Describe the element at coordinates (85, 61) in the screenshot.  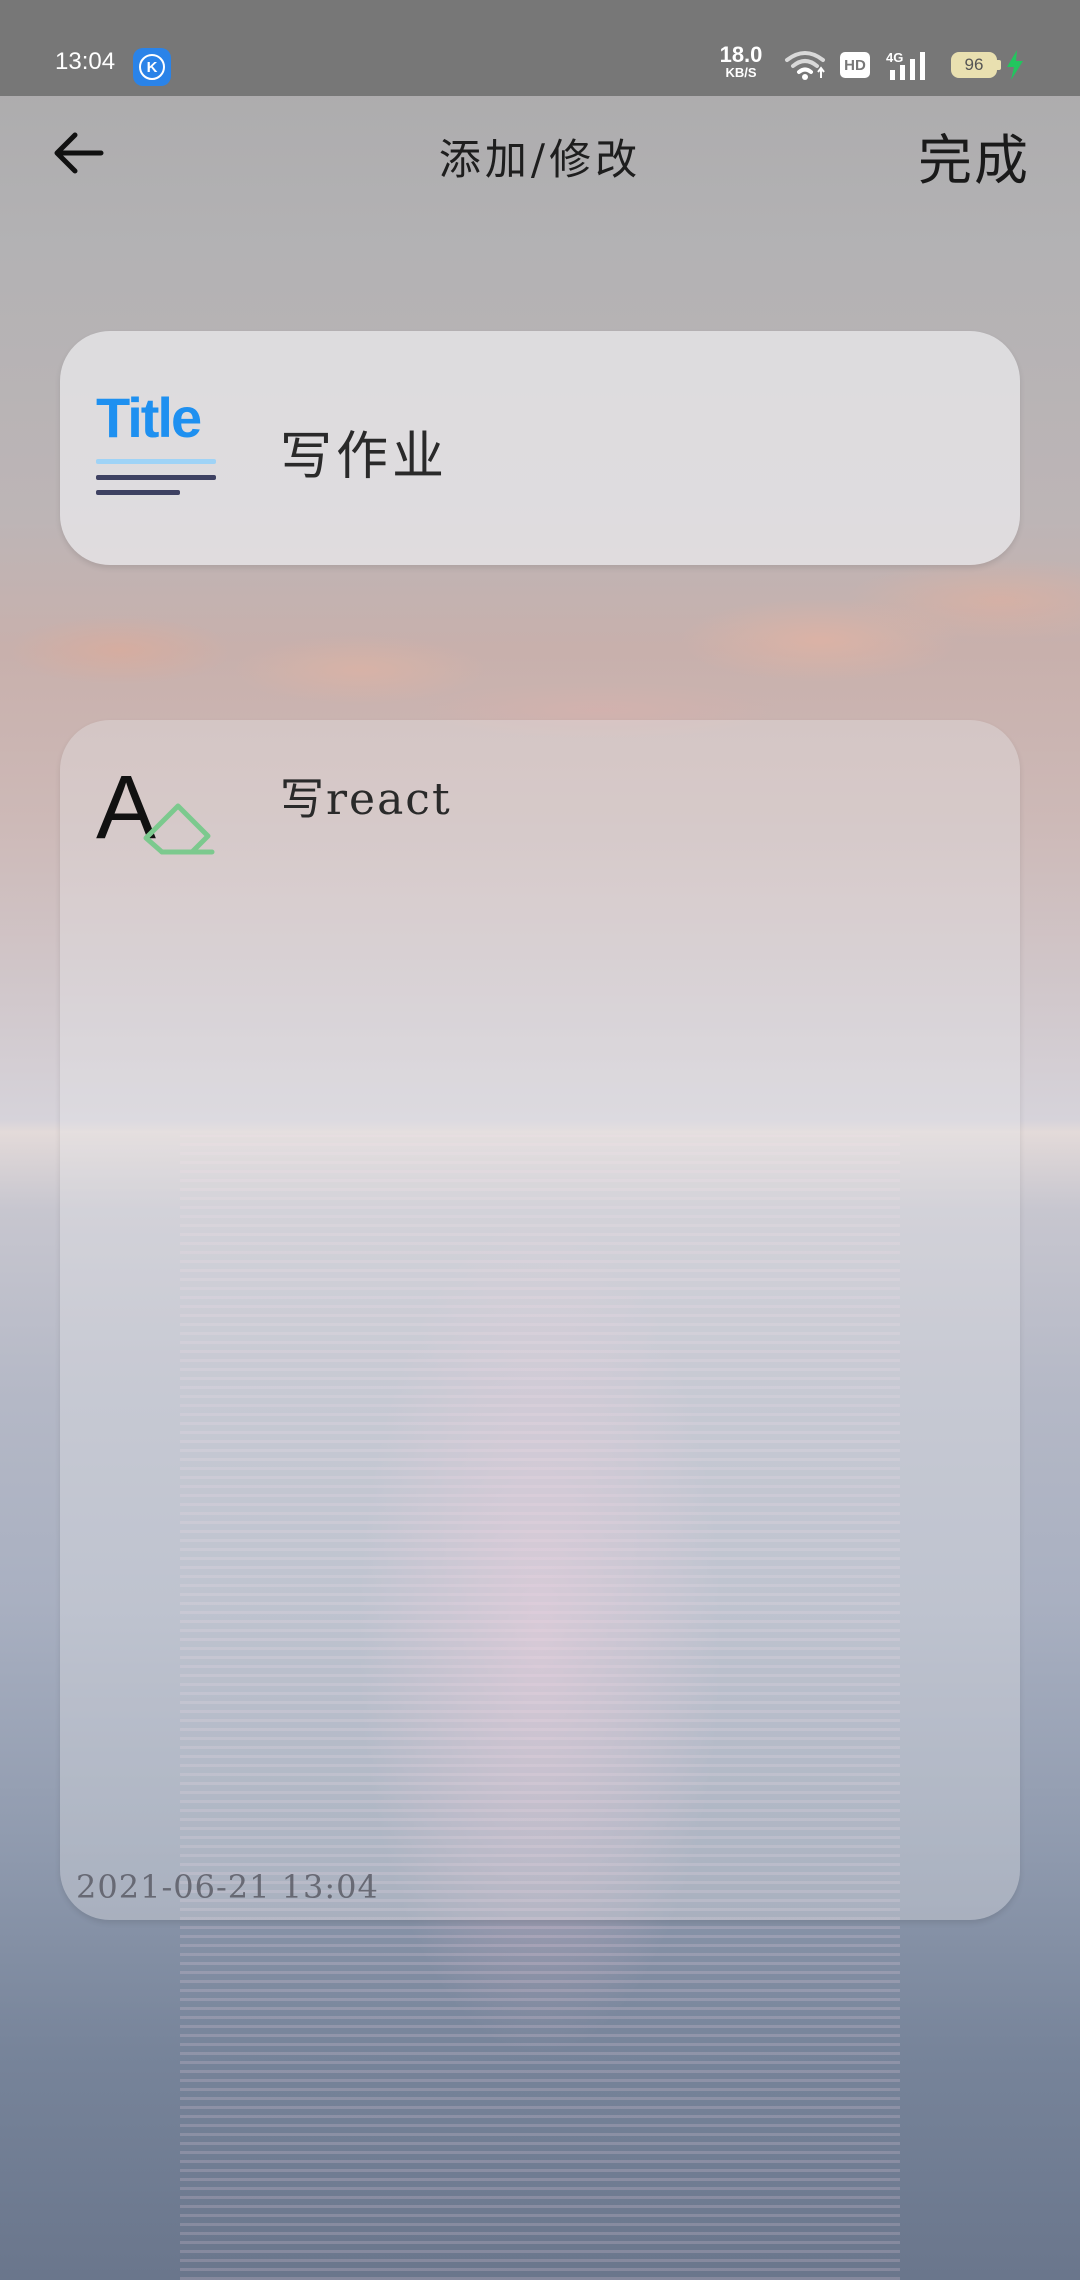
I see `status-time: 13:04` at that location.